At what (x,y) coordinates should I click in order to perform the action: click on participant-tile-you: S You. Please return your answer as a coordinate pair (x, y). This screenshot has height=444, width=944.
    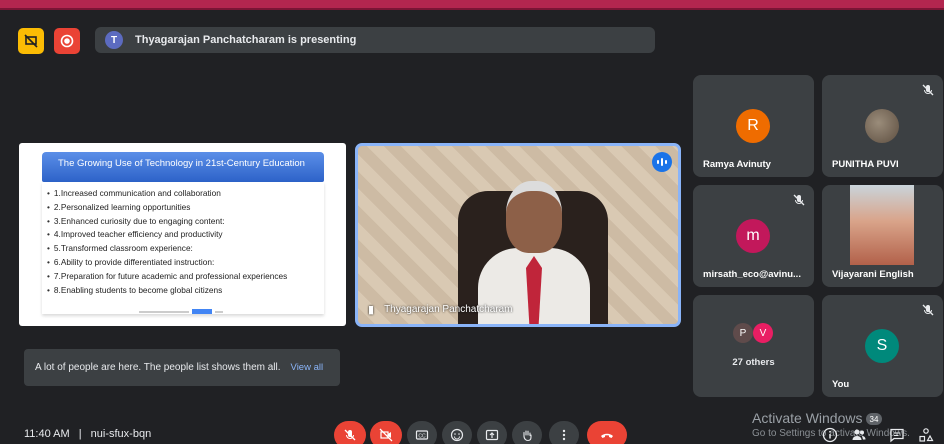
    Looking at the image, I should click on (882, 346).